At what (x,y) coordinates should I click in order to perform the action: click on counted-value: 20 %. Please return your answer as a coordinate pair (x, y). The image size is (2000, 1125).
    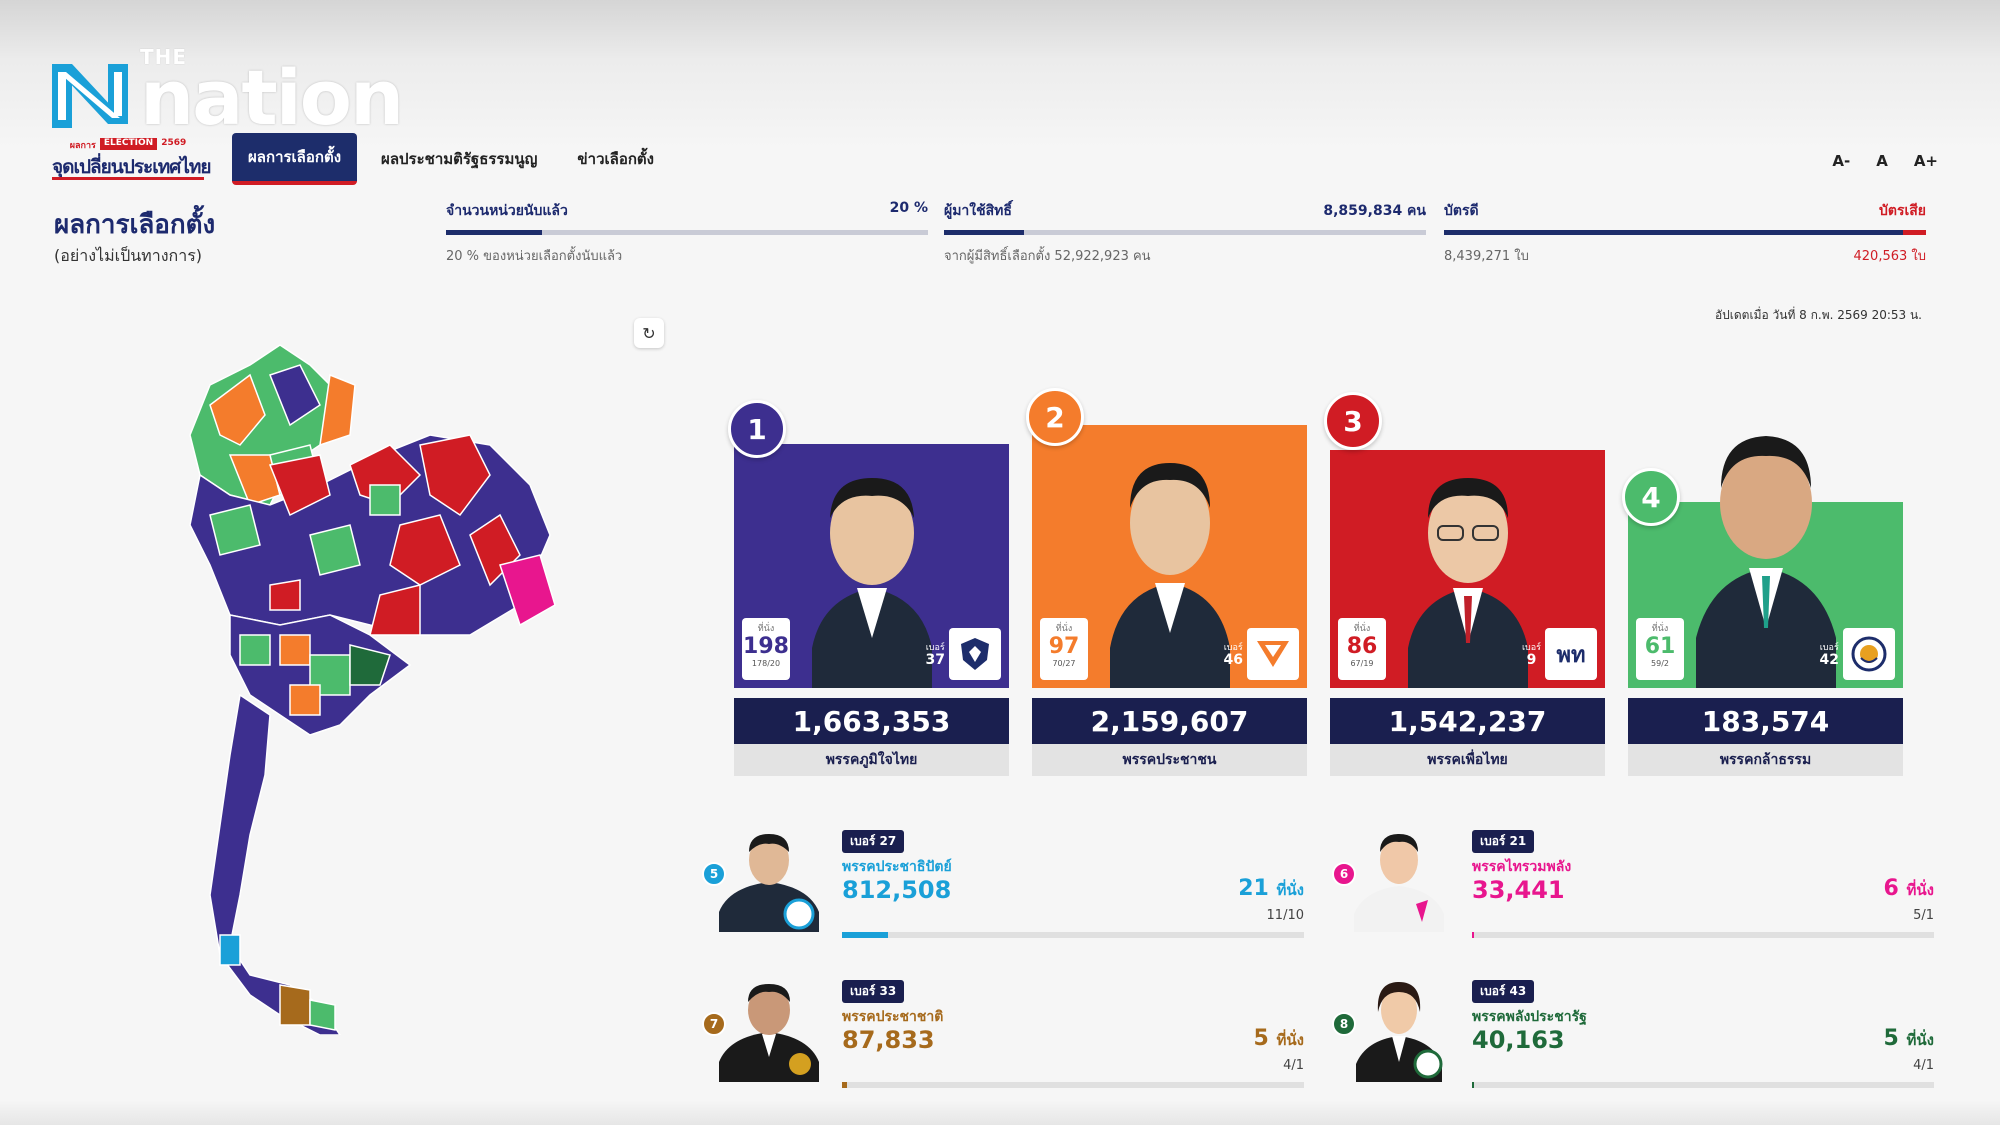
    Looking at the image, I should click on (908, 208).